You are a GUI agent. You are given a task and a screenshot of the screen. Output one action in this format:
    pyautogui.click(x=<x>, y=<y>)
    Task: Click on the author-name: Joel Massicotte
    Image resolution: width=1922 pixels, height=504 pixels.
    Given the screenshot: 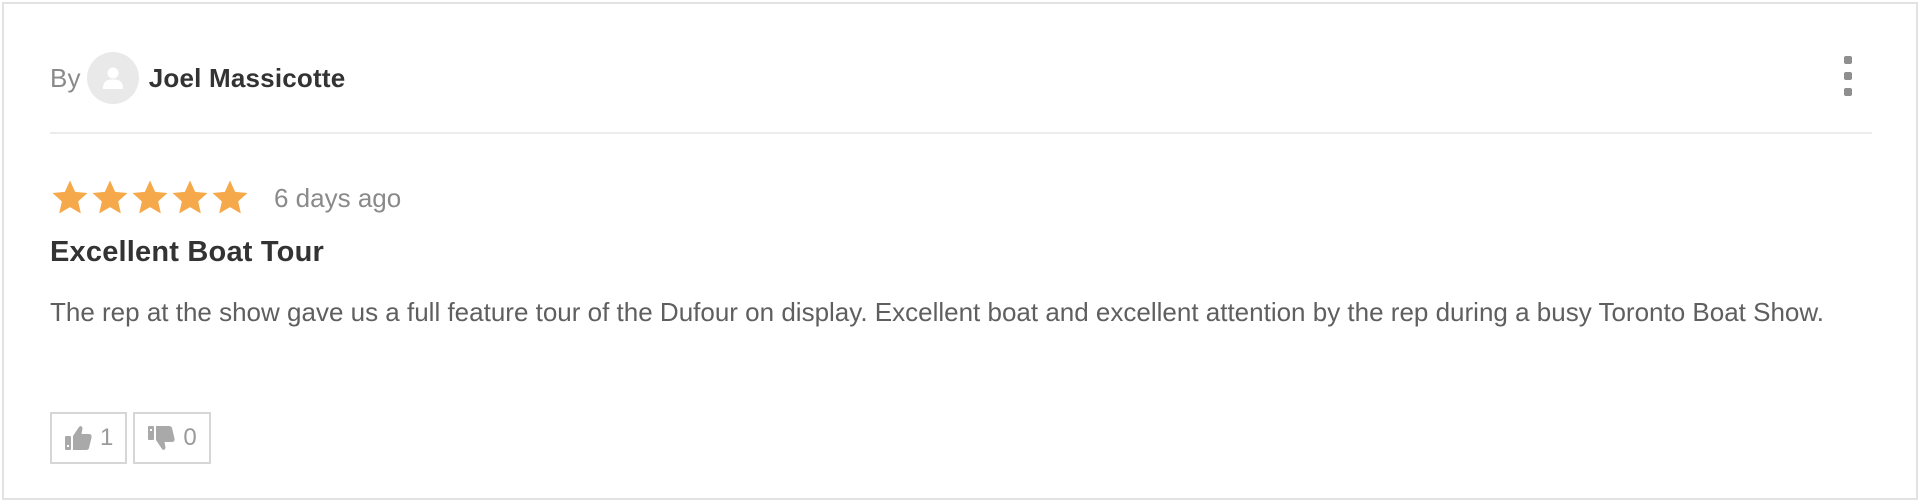 What is the action you would take?
    pyautogui.click(x=247, y=78)
    